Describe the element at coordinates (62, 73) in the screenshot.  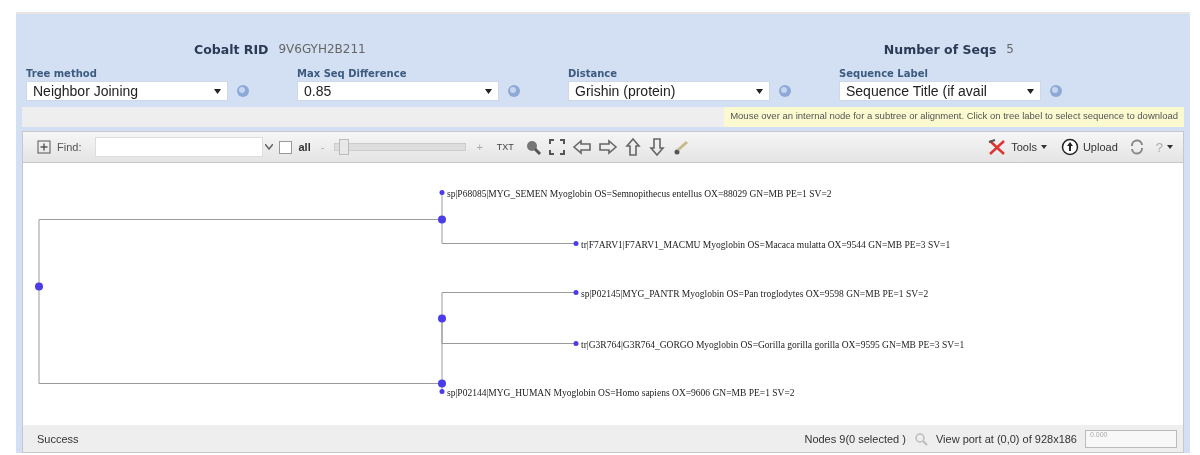
I see `control-label: Tree method` at that location.